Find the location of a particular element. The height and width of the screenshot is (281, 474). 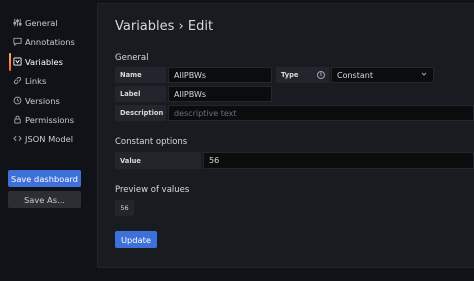

preview-value-chip: 56 is located at coordinates (124, 208).